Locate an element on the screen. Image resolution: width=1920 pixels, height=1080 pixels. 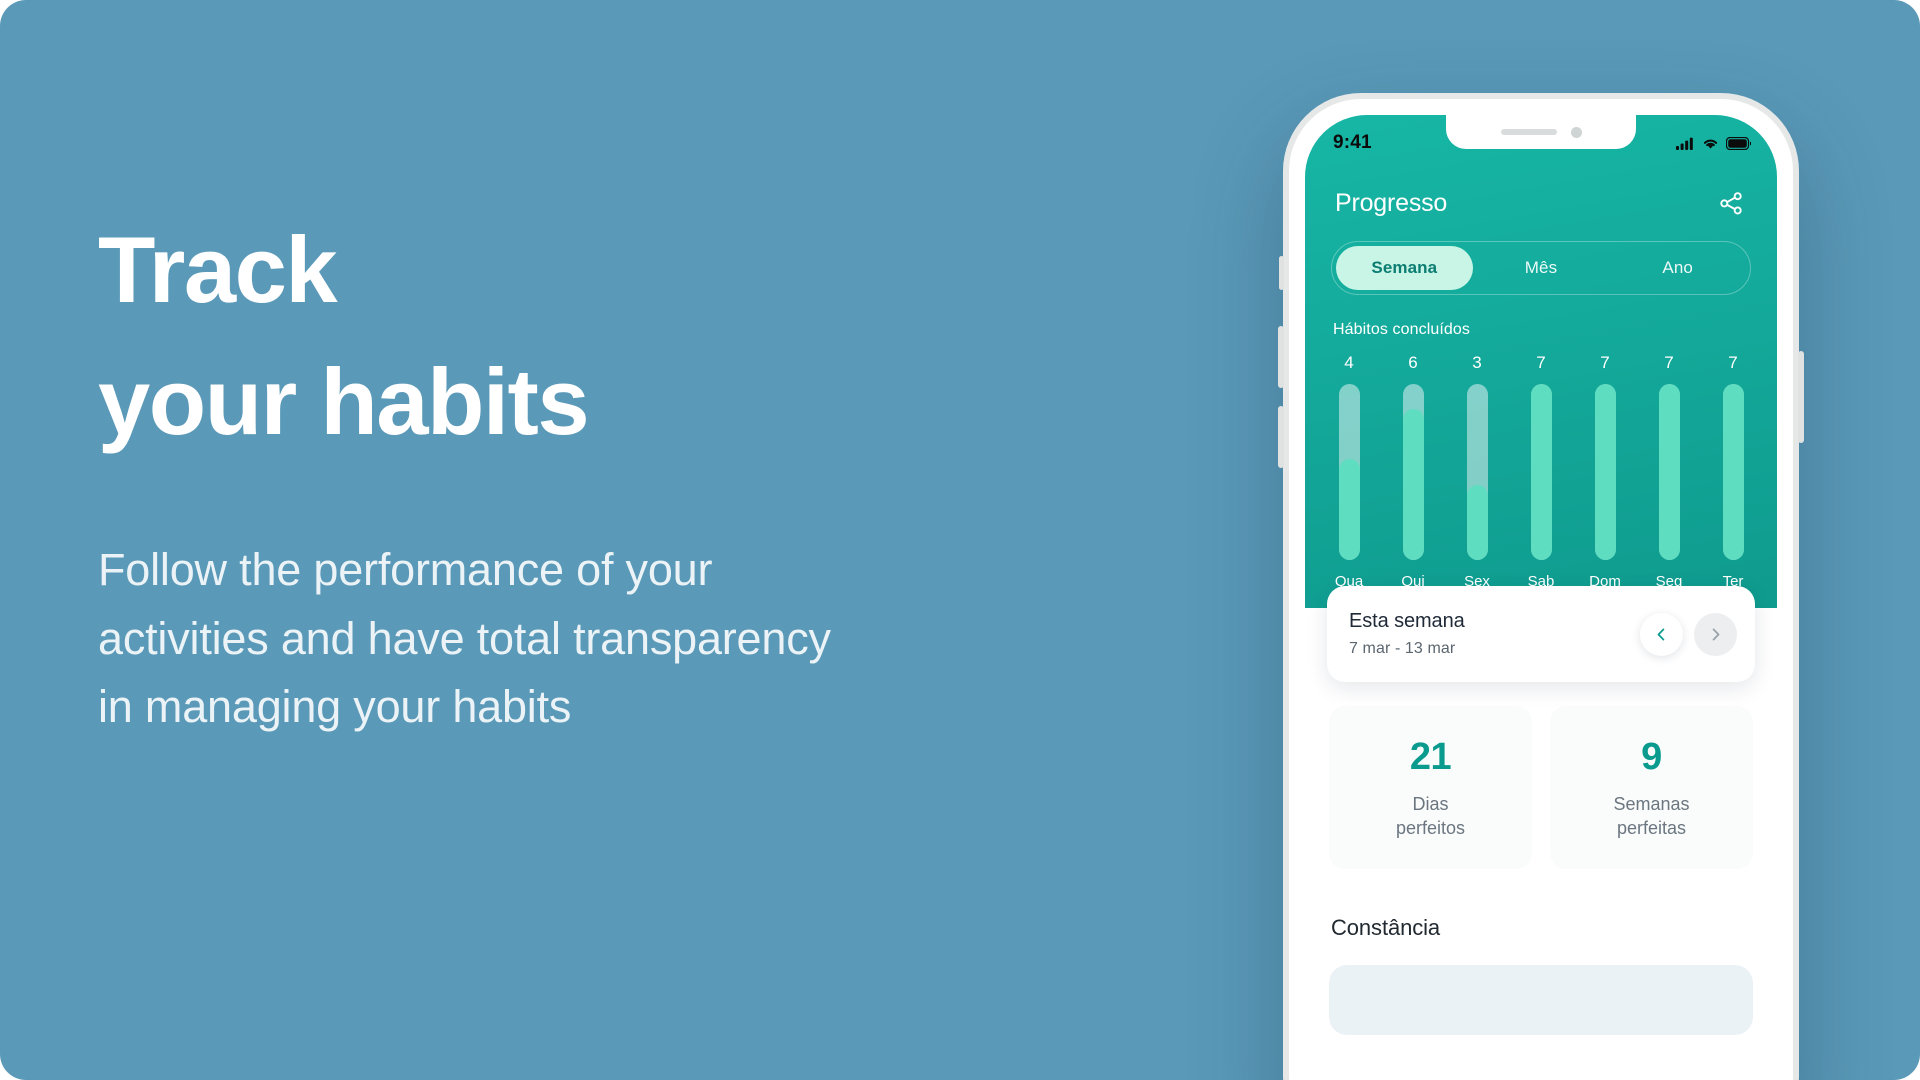
bar-column: 7 Dom is located at coordinates (1605, 476).